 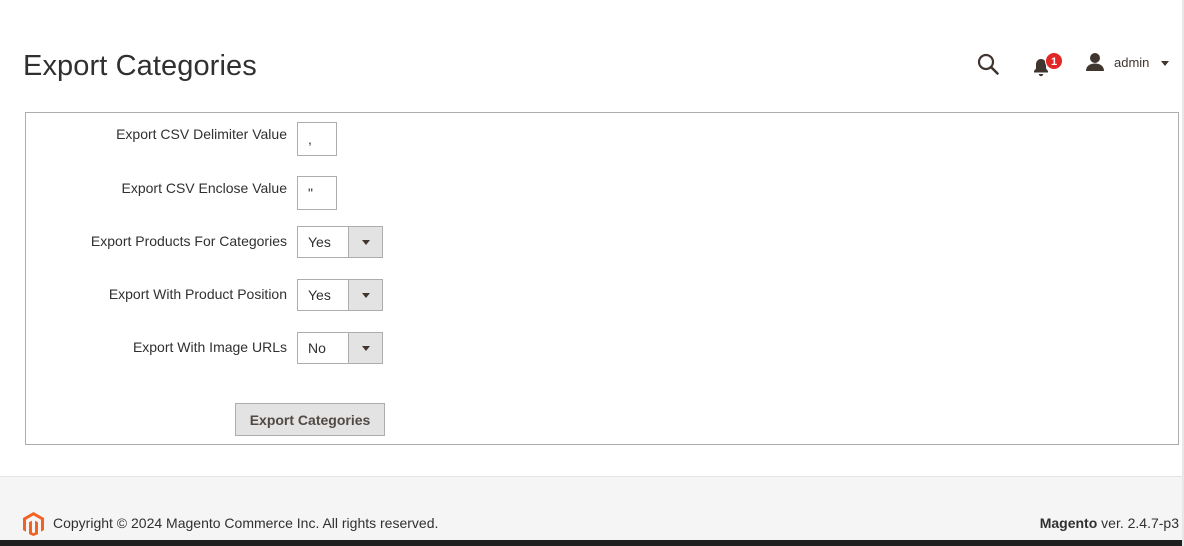 What do you see at coordinates (33, 524) in the screenshot?
I see `magento-logo-icon` at bounding box center [33, 524].